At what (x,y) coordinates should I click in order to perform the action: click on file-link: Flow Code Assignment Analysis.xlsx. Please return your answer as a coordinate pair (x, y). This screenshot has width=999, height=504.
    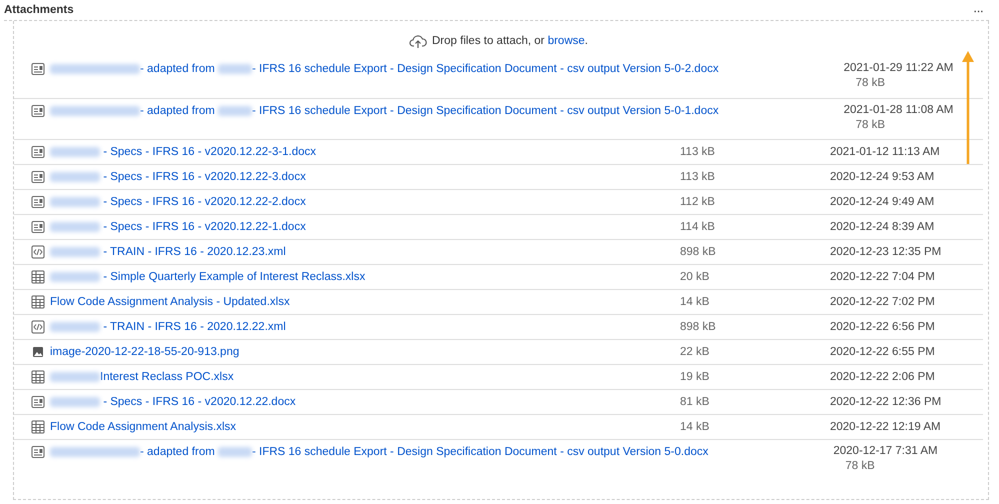
    Looking at the image, I should click on (143, 427).